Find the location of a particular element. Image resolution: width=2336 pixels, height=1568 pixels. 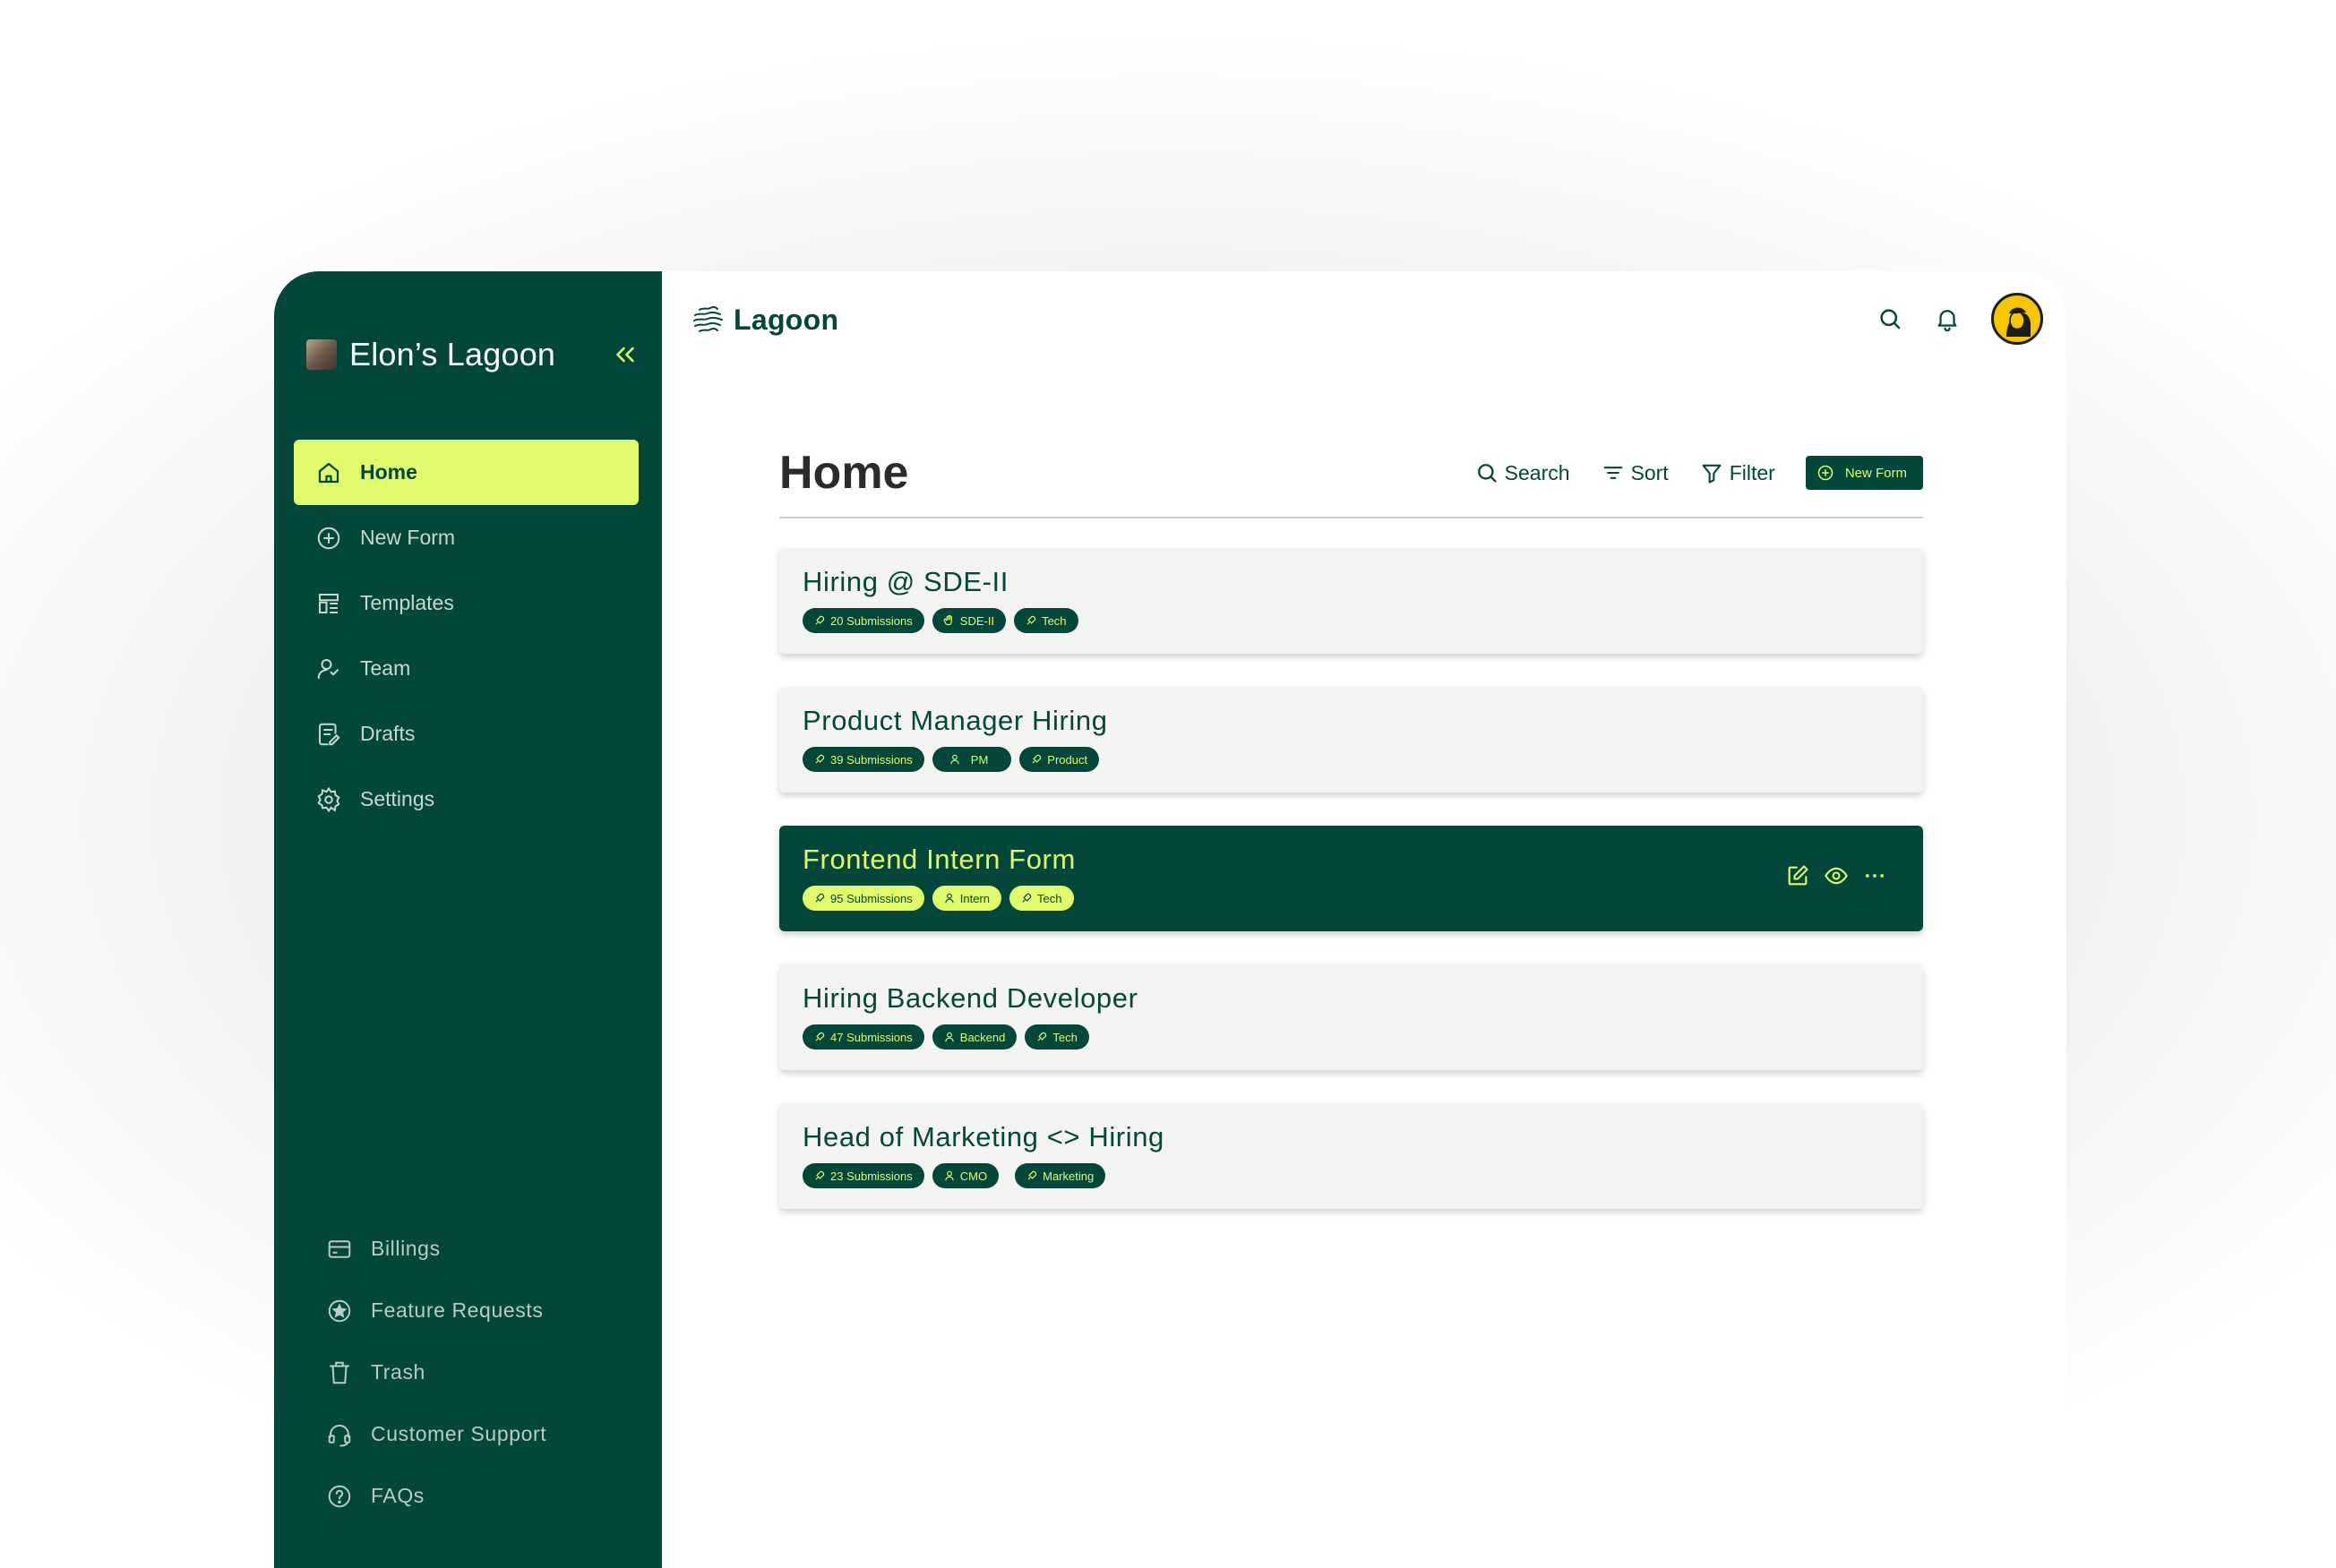

tag-label: 39 Submissions is located at coordinates (871, 760).